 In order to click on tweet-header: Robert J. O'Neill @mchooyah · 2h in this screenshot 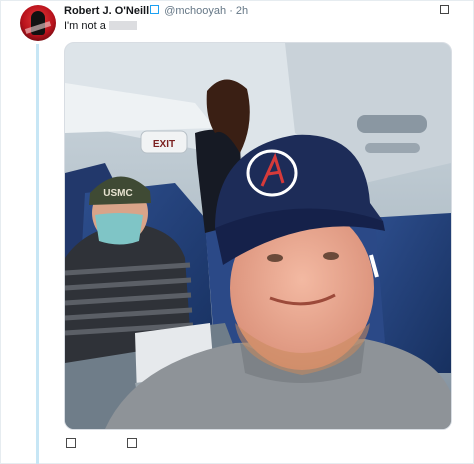, I will do `click(156, 11)`.